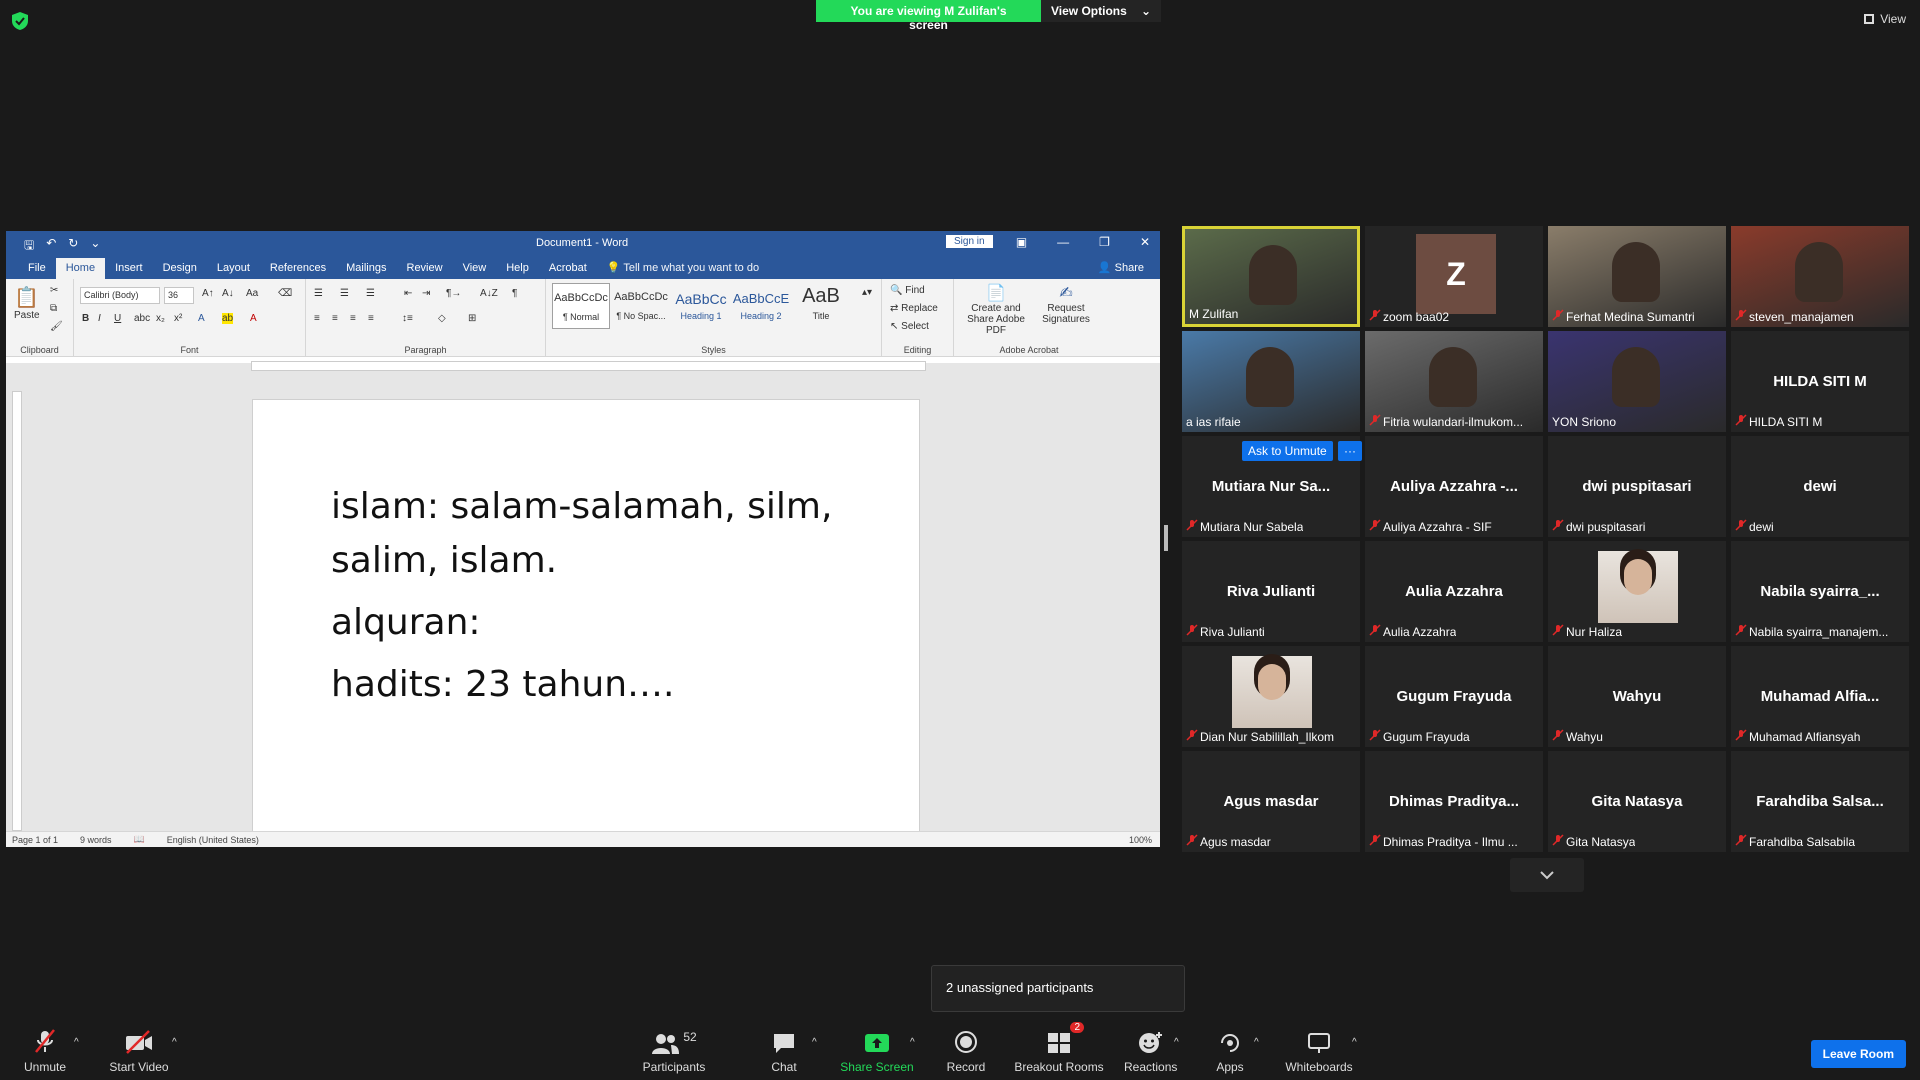 This screenshot has width=1920, height=1080. Describe the element at coordinates (442, 318) in the screenshot. I see `shading-icon: ◇` at that location.